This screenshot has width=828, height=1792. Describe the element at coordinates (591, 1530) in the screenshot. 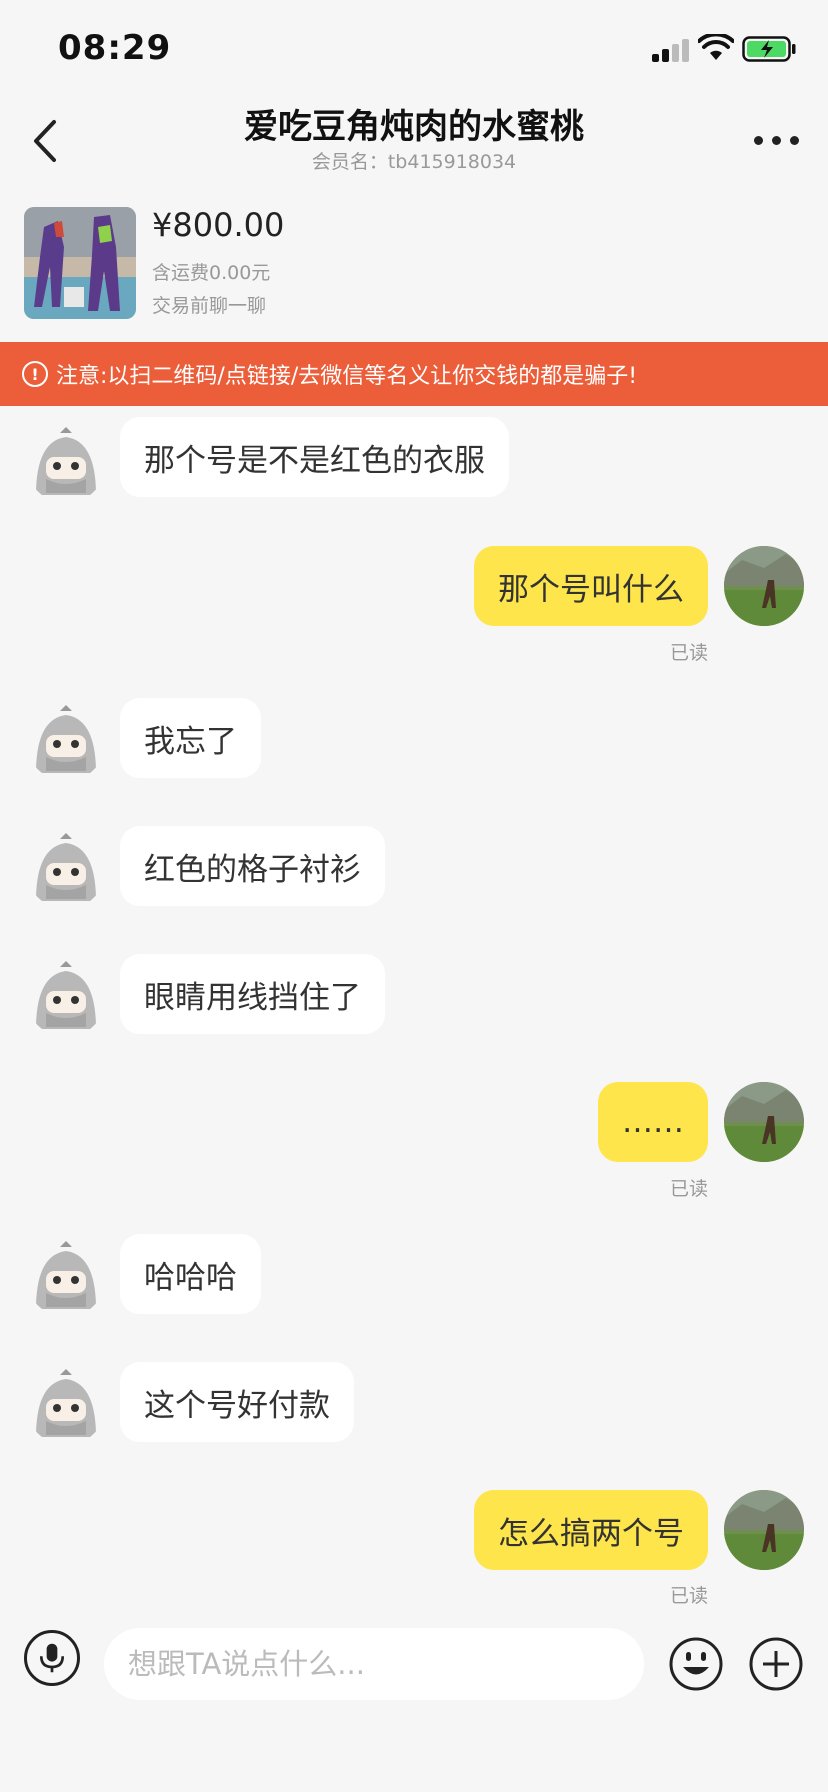

I see `message-bubble: 怎么搞两个号` at that location.